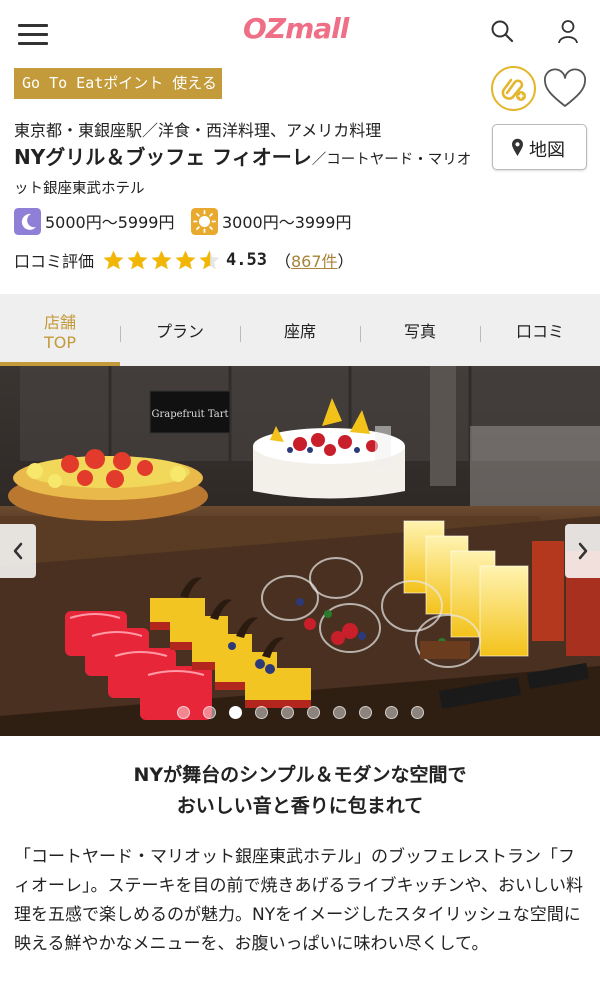 This screenshot has height=990, width=600. Describe the element at coordinates (110, 222) in the screenshot. I see `dinner-price-text: 5000円～5999円` at that location.